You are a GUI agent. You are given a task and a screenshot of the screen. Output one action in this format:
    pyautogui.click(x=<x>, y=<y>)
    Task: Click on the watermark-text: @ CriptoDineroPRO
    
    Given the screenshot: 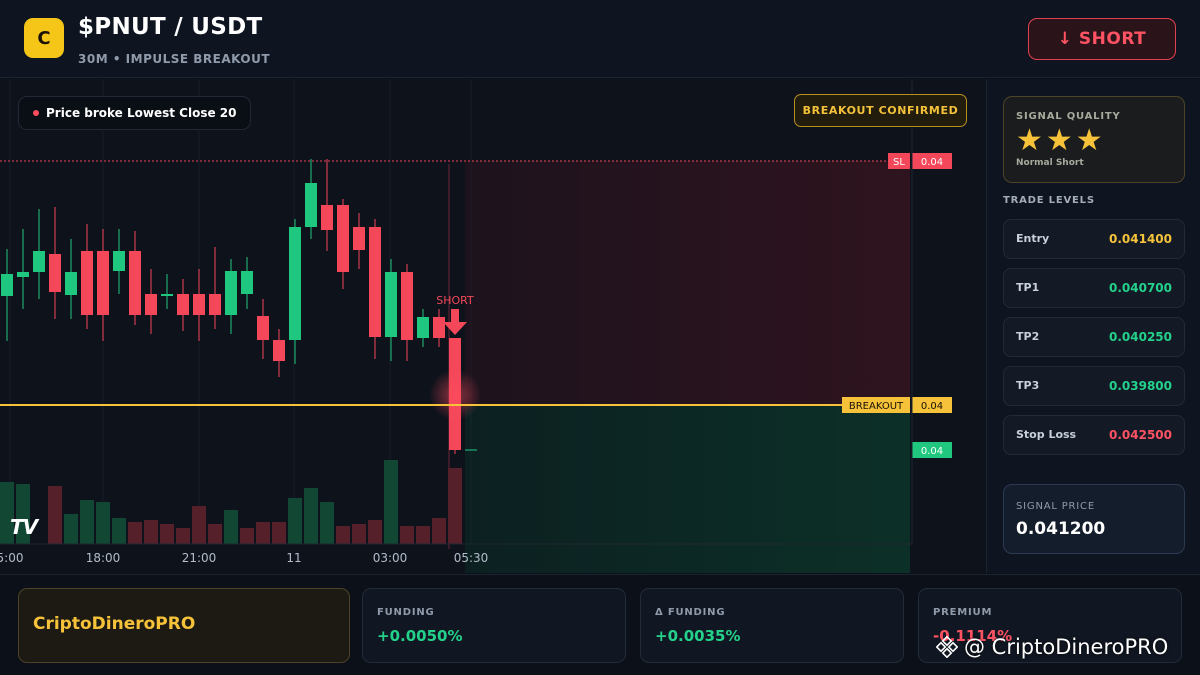 What is the action you would take?
    pyautogui.click(x=1066, y=647)
    